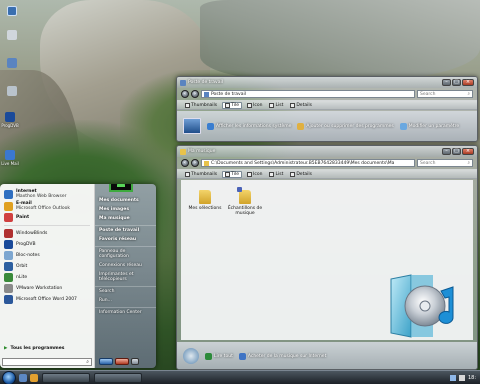 This screenshot has height=384, width=480. What do you see at coordinates (9, 377) in the screenshot?
I see `start-button` at bounding box center [9, 377].